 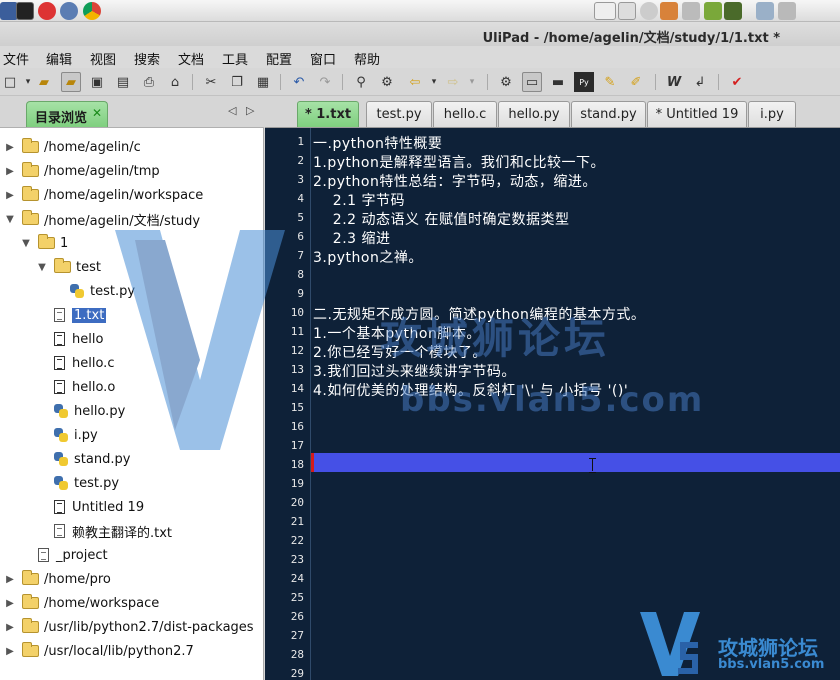 What do you see at coordinates (250, 110) in the screenshot?
I see `tab-scroll-right-icon: ▷` at bounding box center [250, 110].